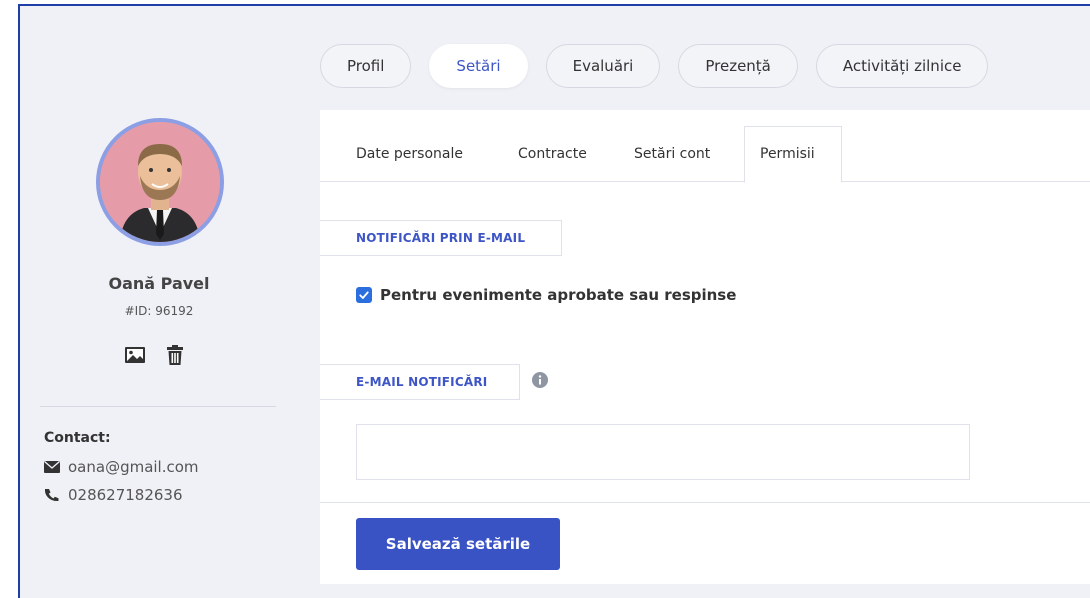 Image resolution: width=1090 pixels, height=598 pixels. What do you see at coordinates (558, 295) in the screenshot?
I see `approved-rejected-checkbox-label: Pentru evenimente aprobate sau respinse` at bounding box center [558, 295].